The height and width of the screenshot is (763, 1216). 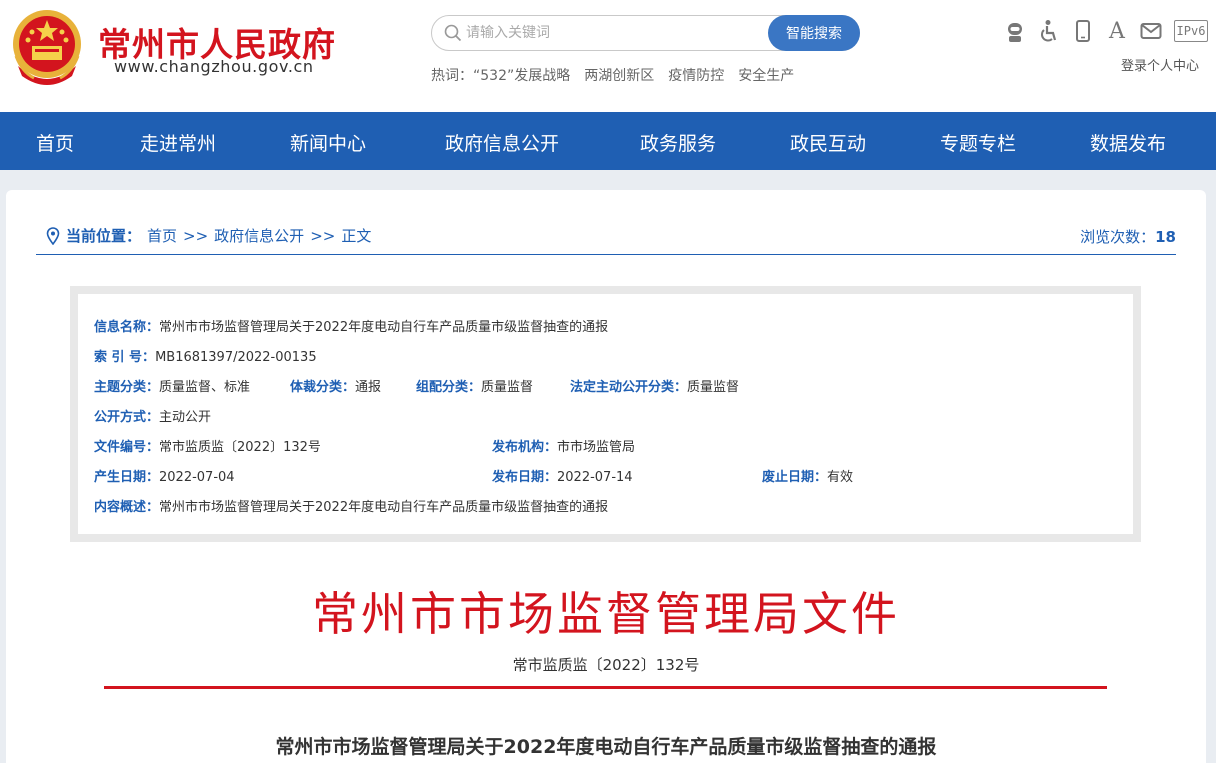 I want to click on main-nav: 首页 走进常州 新闻中心 政府信息公开 政务服务 政民互动 专题专栏 数据发布, so click(x=608, y=141).